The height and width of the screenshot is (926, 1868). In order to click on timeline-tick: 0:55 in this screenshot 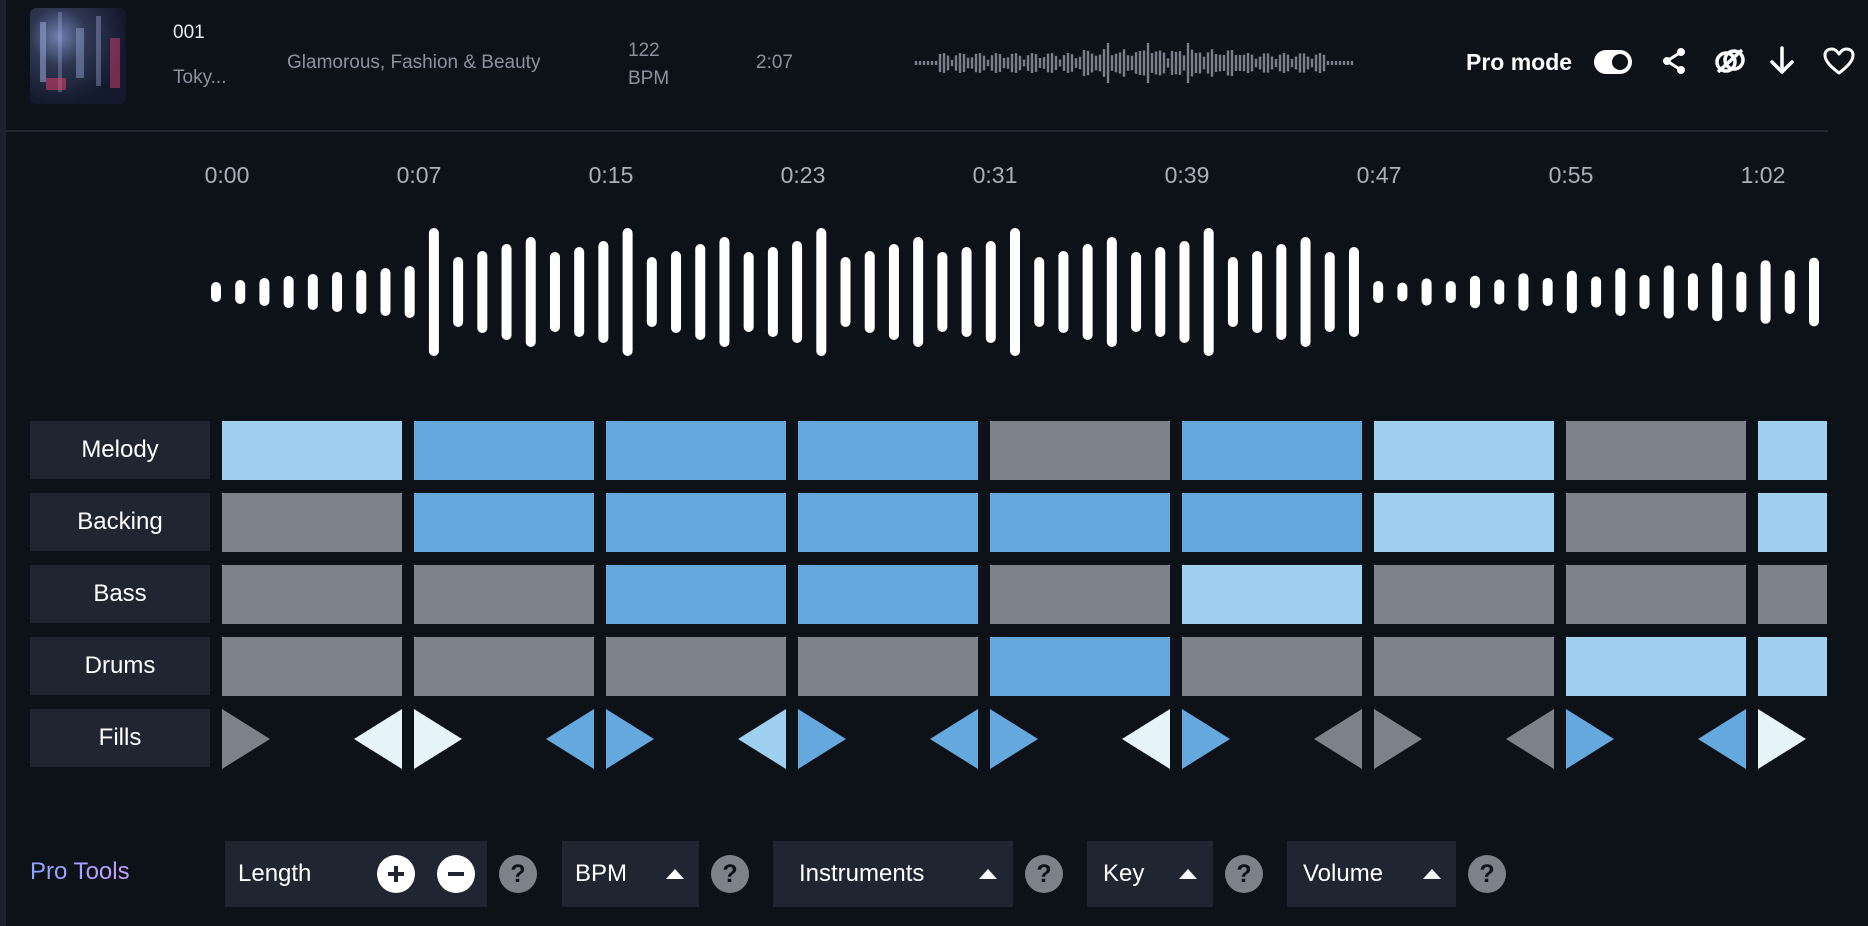, I will do `click(1571, 175)`.